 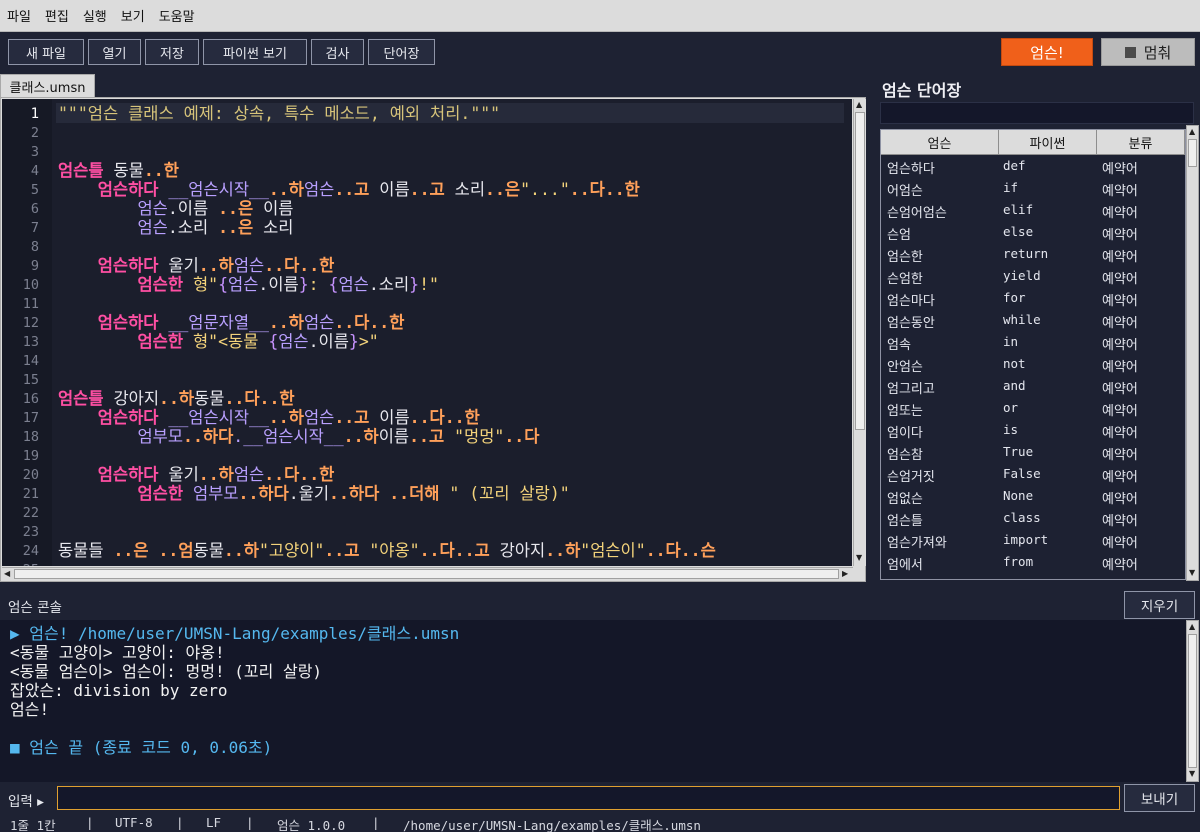 I want to click on console-scrollbar: ▲ ▼, so click(x=1192, y=701).